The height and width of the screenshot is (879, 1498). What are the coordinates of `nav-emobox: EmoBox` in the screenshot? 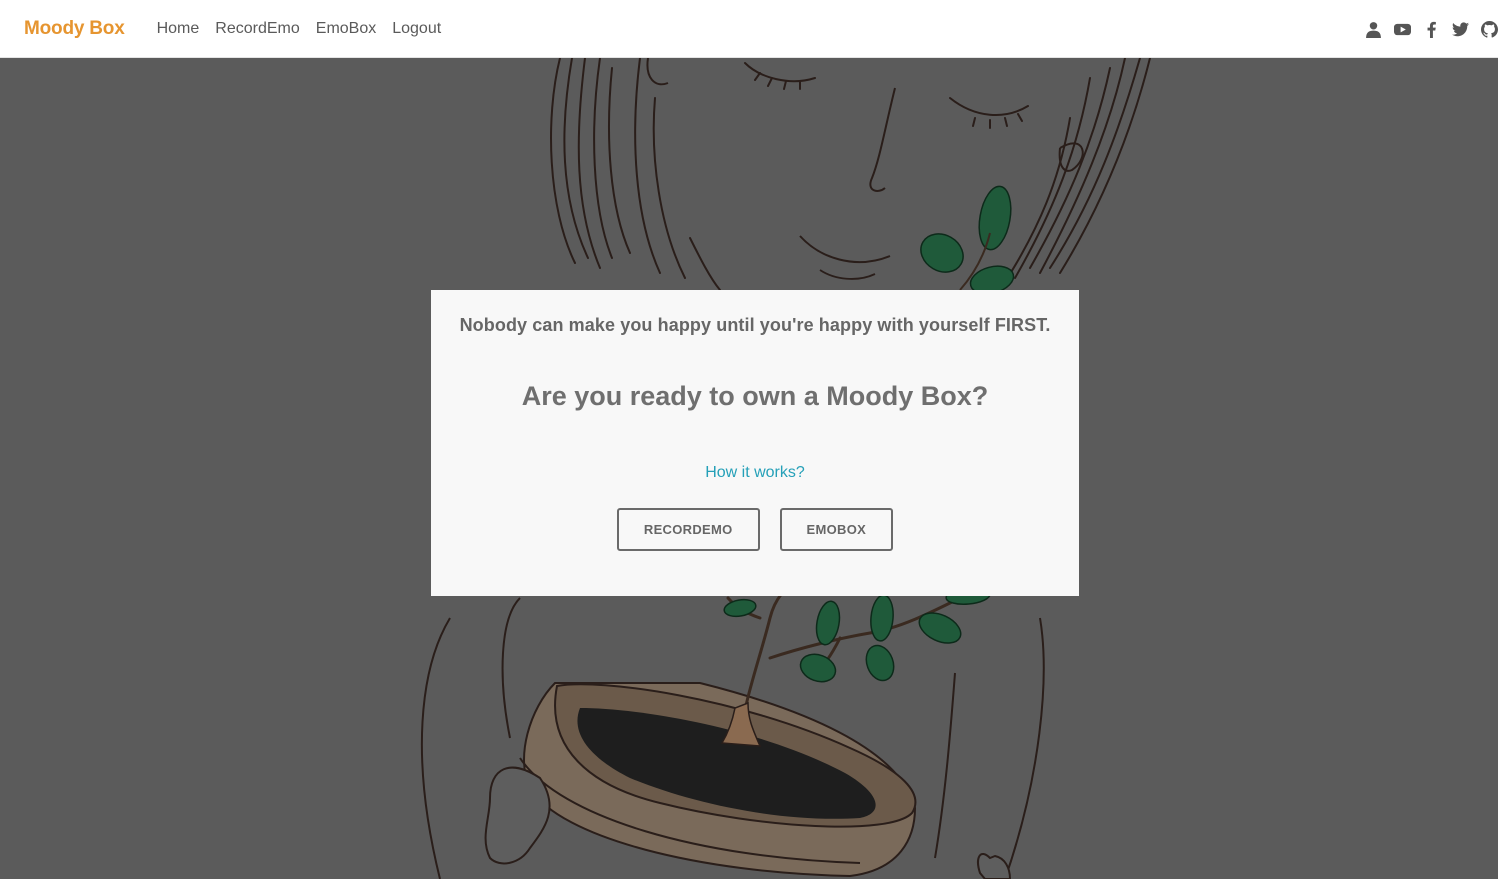 It's located at (346, 29).